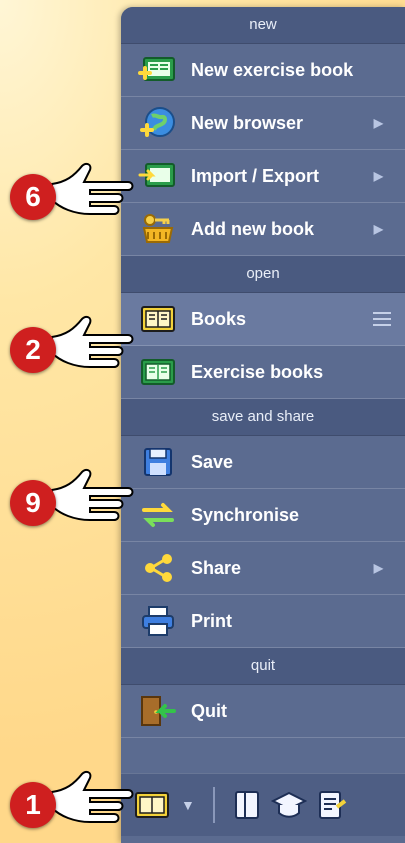 The image size is (405, 843). Describe the element at coordinates (263, 319) in the screenshot. I see `menu-item-books: Books` at that location.